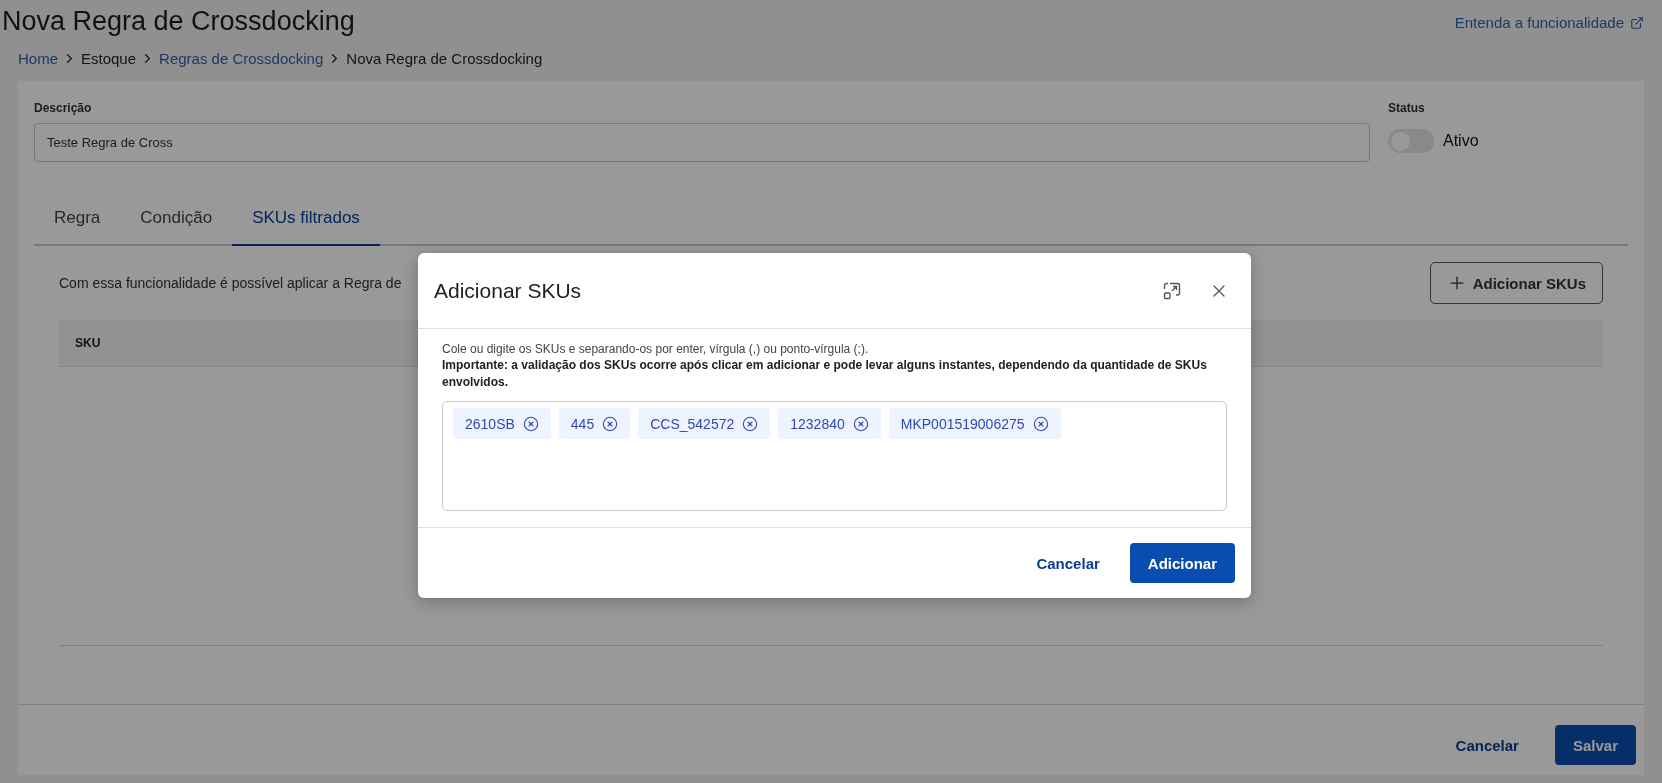 This screenshot has height=783, width=1662. I want to click on add-button: Adicionar, so click(1182, 563).